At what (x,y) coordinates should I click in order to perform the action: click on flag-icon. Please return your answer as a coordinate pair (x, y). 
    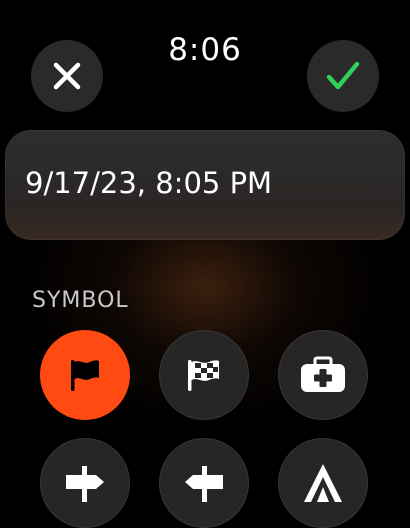
    Looking at the image, I should click on (85, 375).